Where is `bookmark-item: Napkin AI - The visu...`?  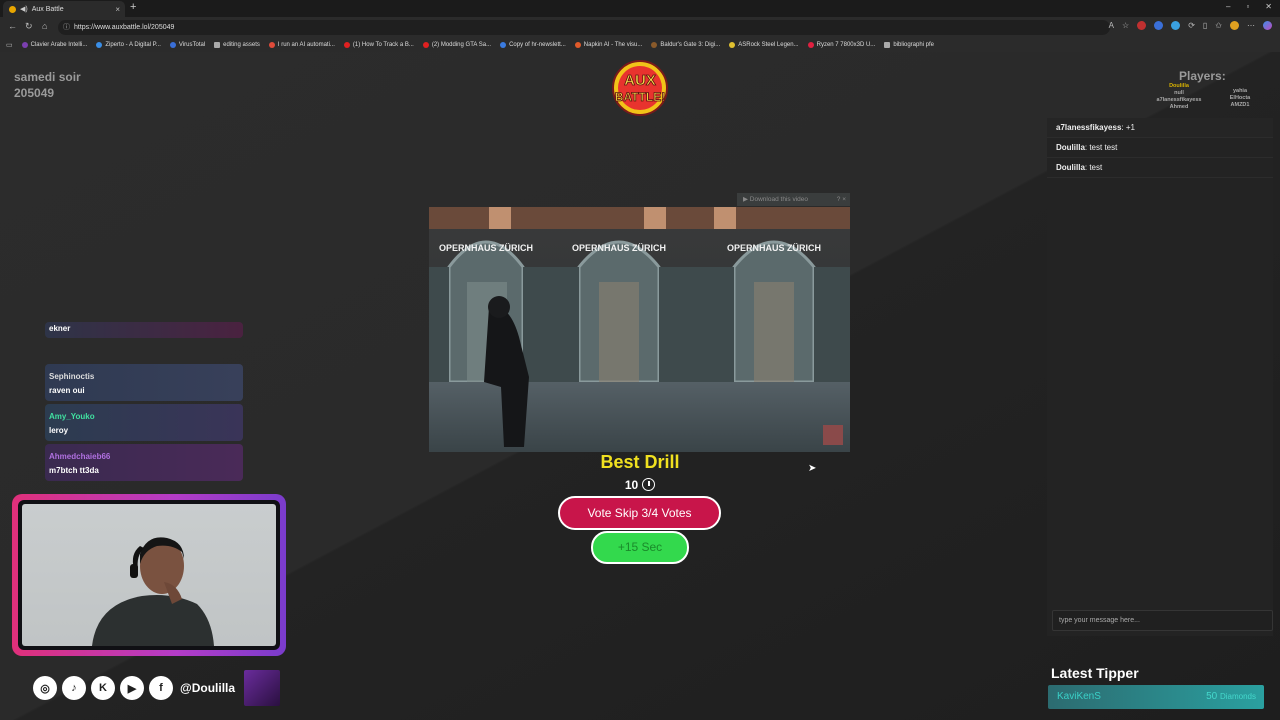 bookmark-item: Napkin AI - The visu... is located at coordinates (608, 45).